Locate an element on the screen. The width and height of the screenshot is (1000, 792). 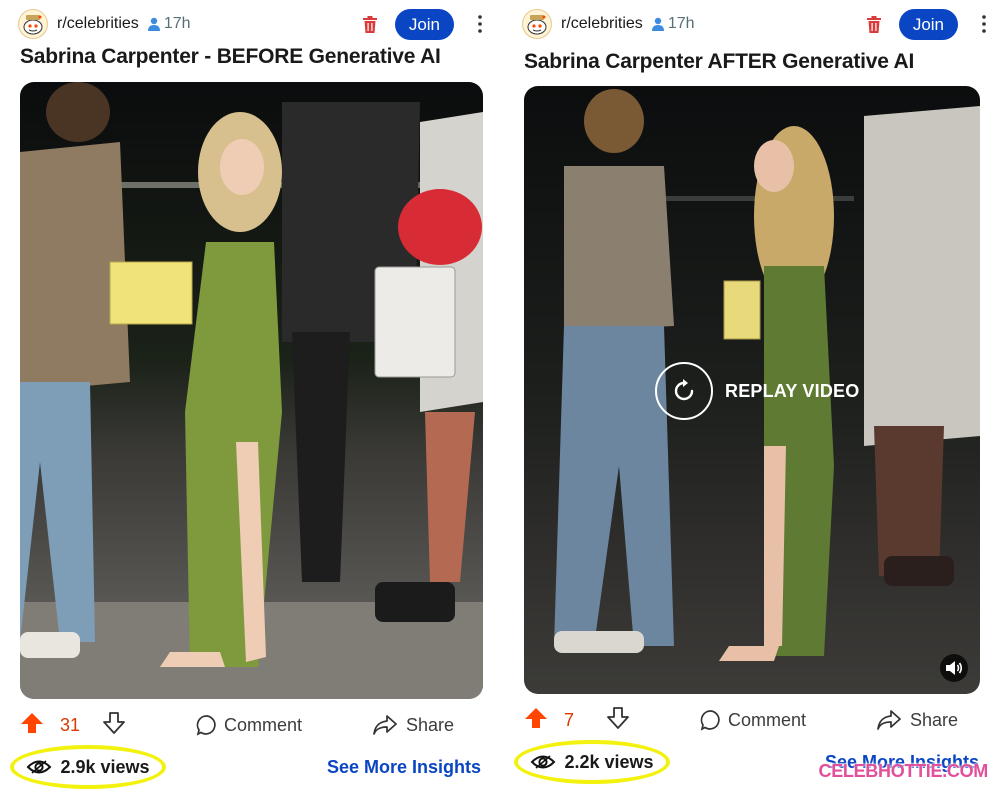
watermark: CELEBHOTTIE.COM is located at coordinates (903, 771).